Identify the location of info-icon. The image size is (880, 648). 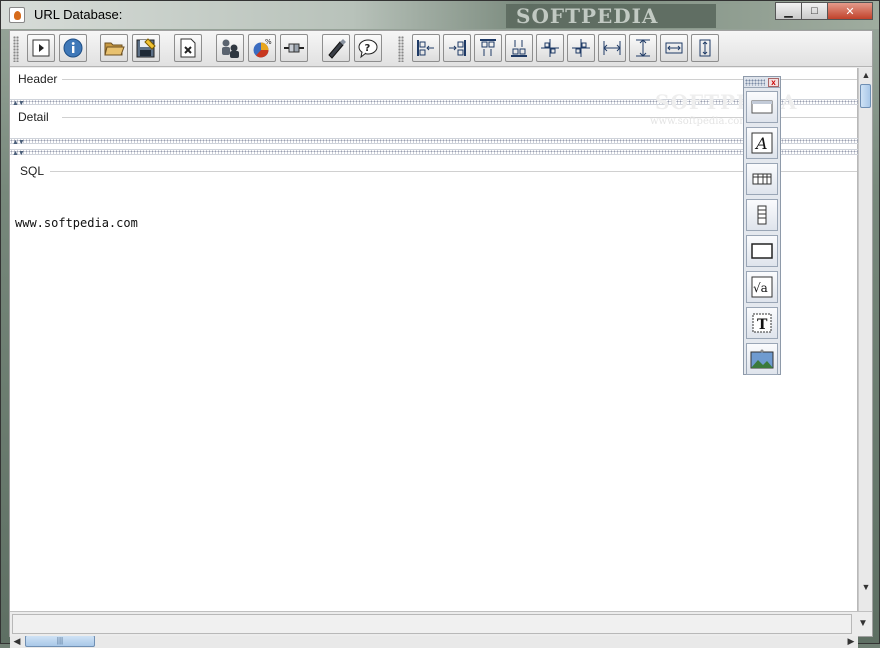
(73, 48).